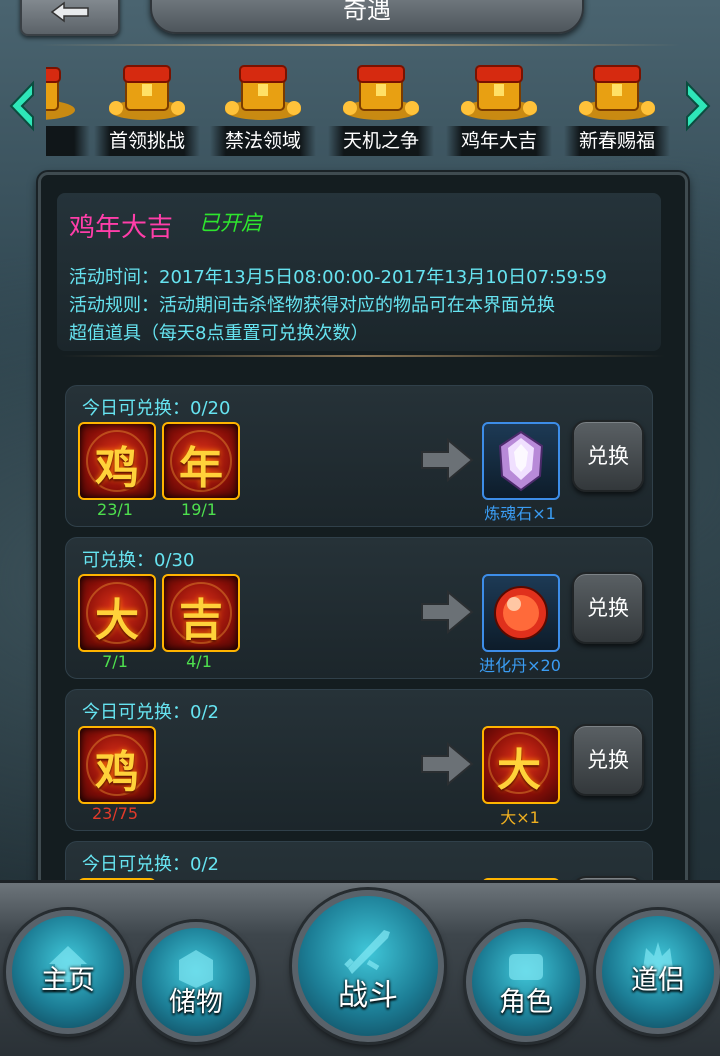 The height and width of the screenshot is (1056, 720). I want to click on event-rule: 活动规则：活动期间击杀怪物获得对应的物品可在本界面兑换, so click(312, 305).